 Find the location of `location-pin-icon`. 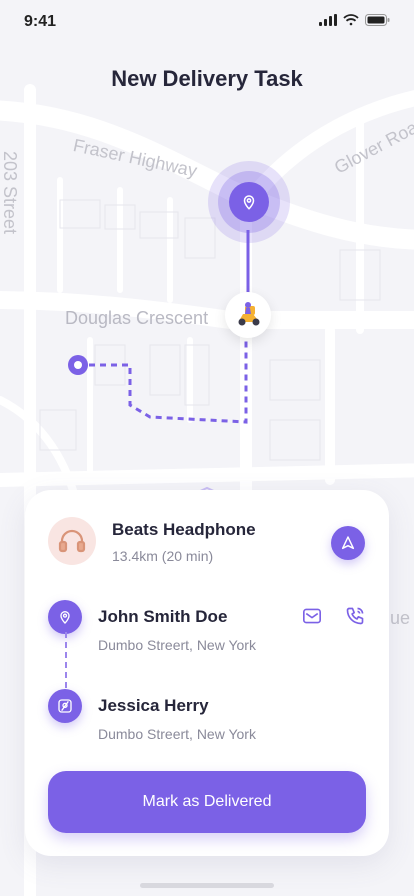

location-pin-icon is located at coordinates (249, 202).